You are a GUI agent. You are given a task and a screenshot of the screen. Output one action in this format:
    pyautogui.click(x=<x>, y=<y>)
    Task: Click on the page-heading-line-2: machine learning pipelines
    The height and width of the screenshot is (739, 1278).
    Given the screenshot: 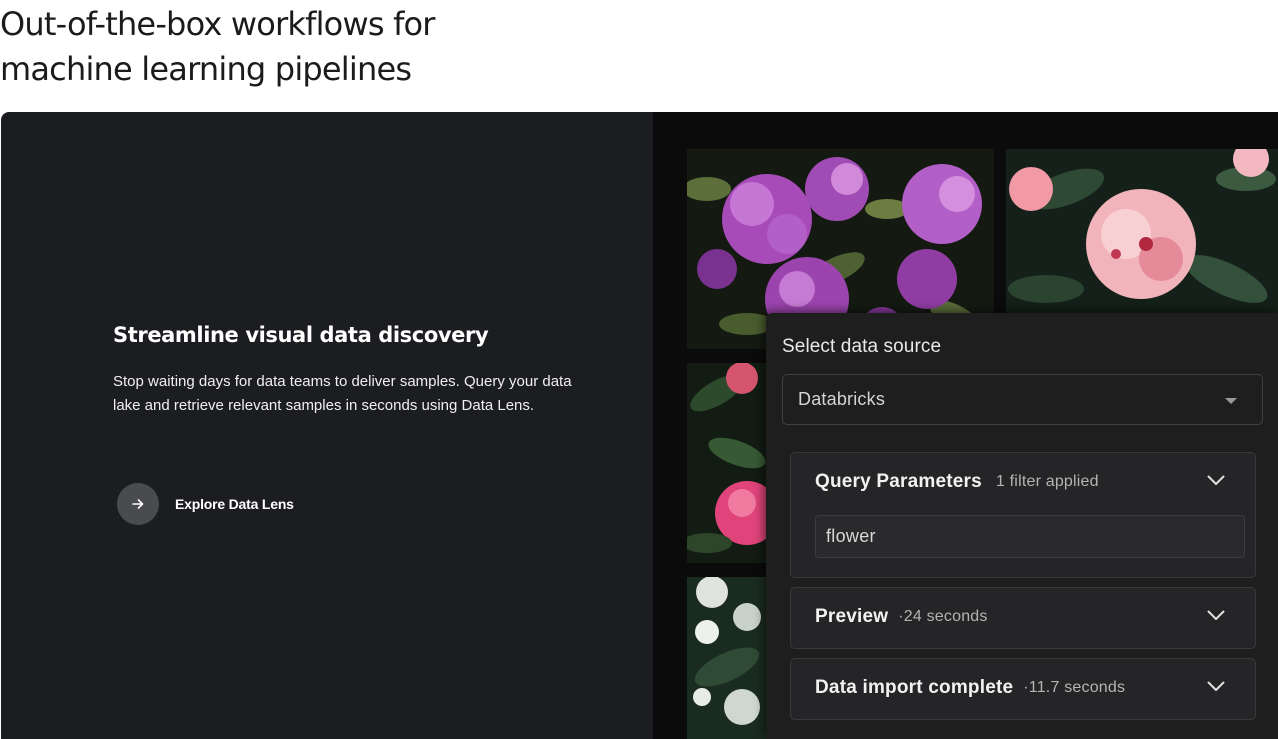 What is the action you would take?
    pyautogui.click(x=206, y=69)
    